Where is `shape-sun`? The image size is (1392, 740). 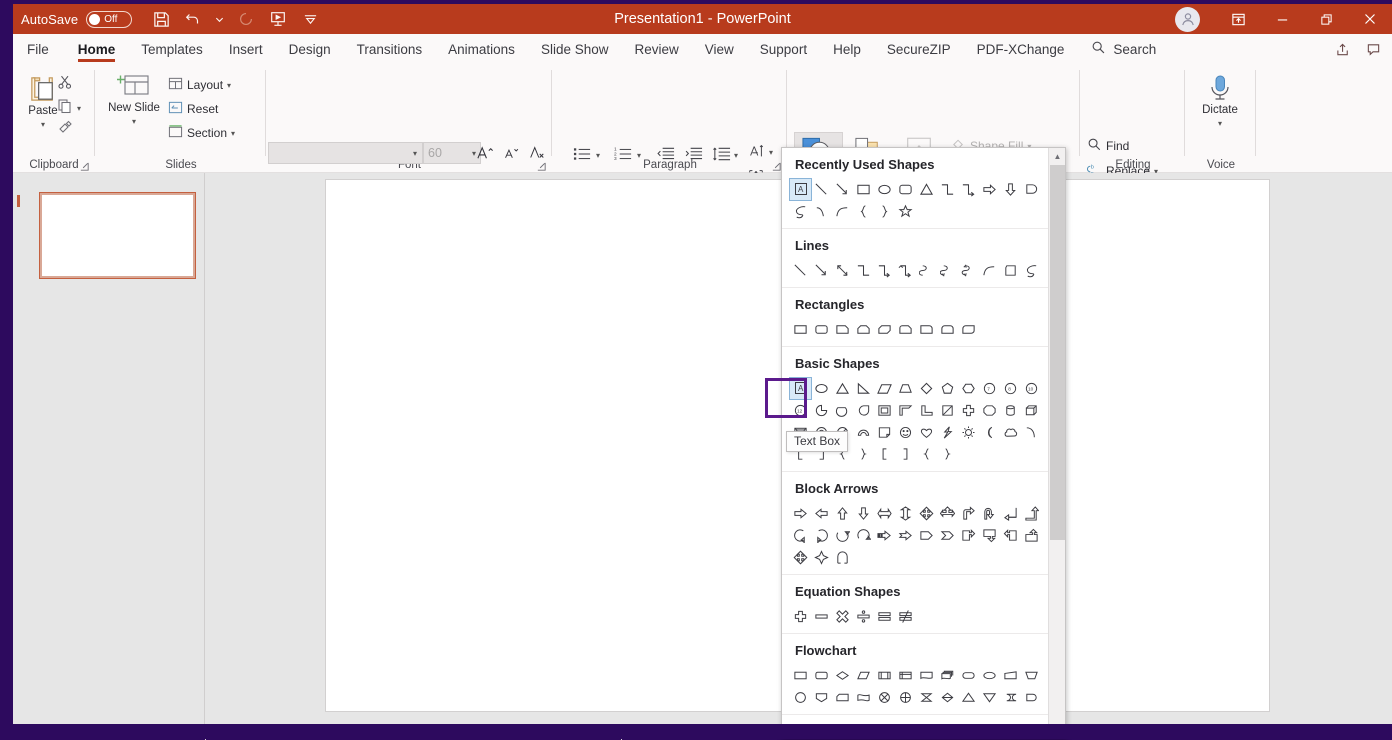 shape-sun is located at coordinates (968, 432).